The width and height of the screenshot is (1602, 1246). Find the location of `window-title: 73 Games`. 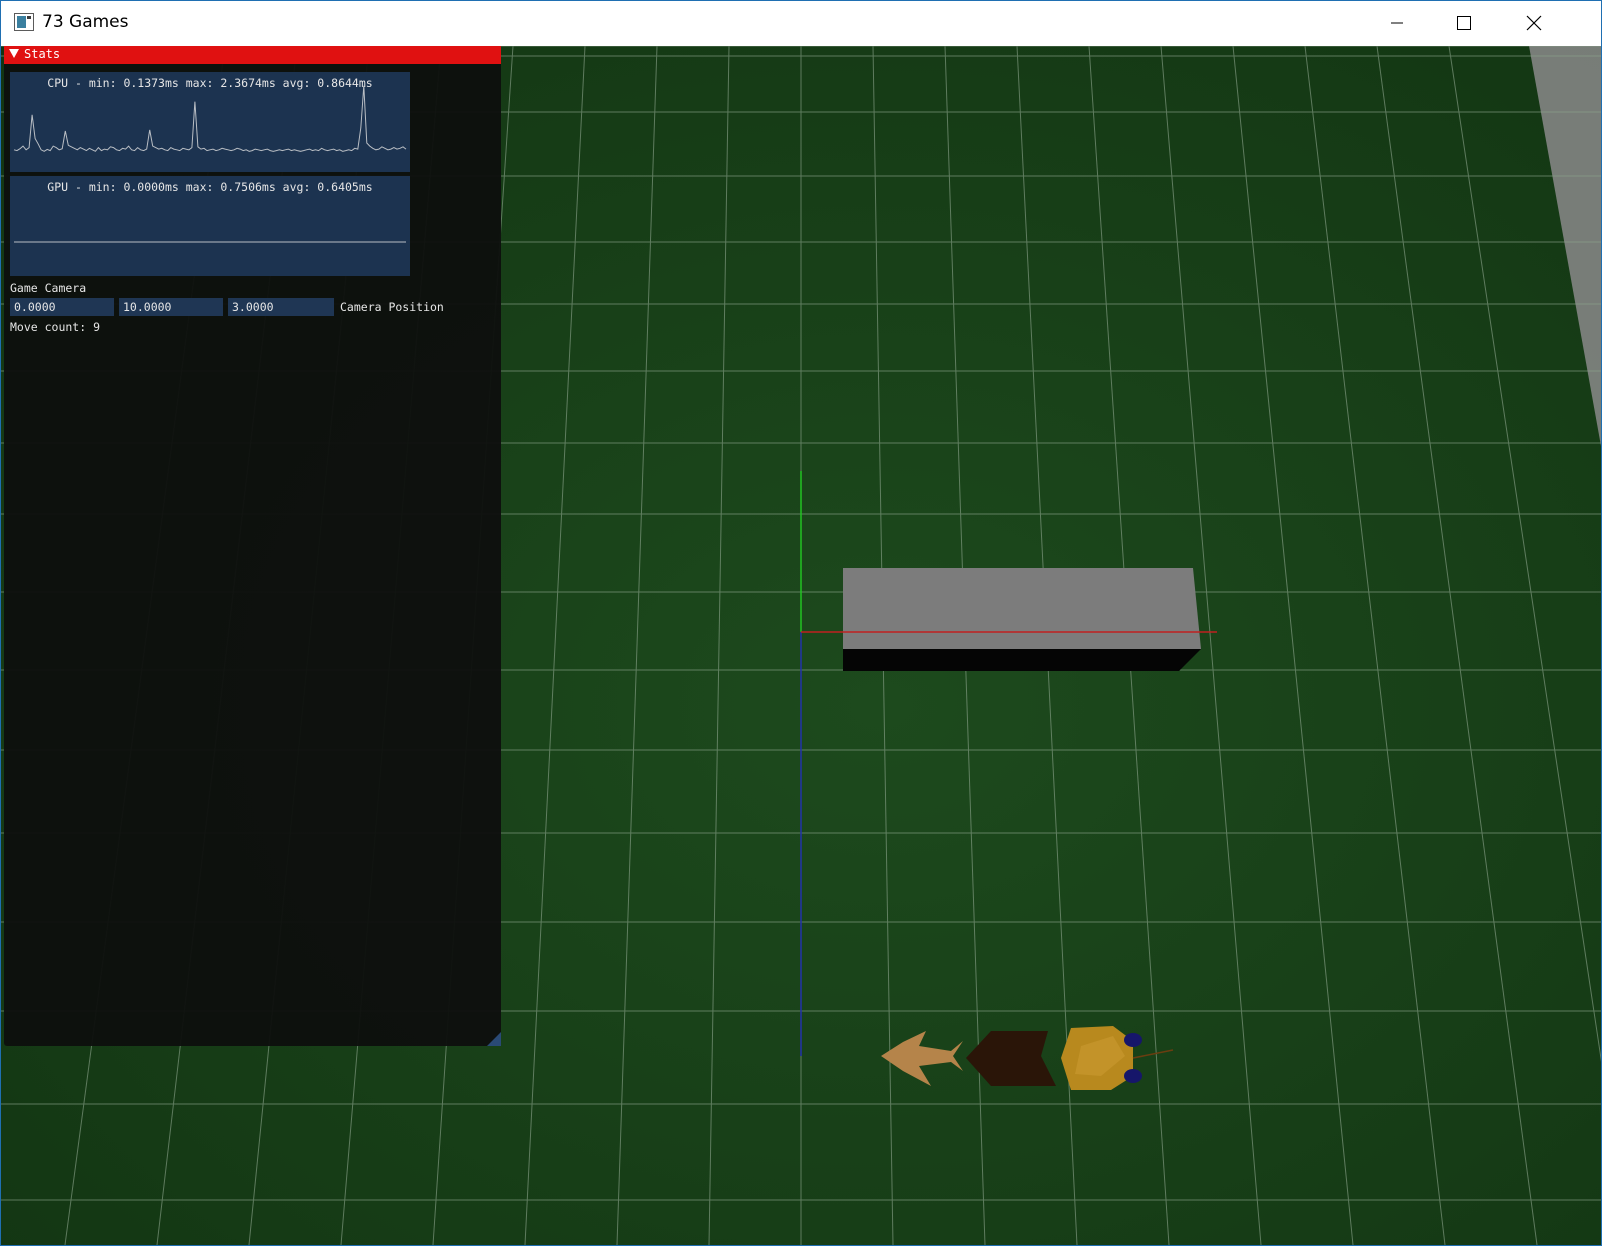

window-title: 73 Games is located at coordinates (85, 22).